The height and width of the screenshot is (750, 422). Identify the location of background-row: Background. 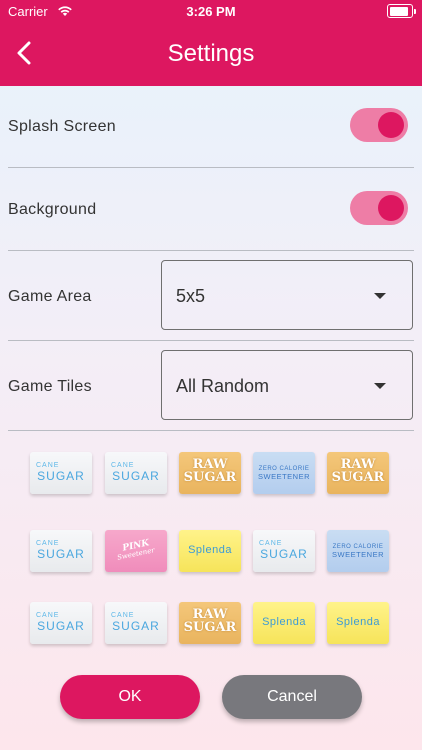
(211, 209).